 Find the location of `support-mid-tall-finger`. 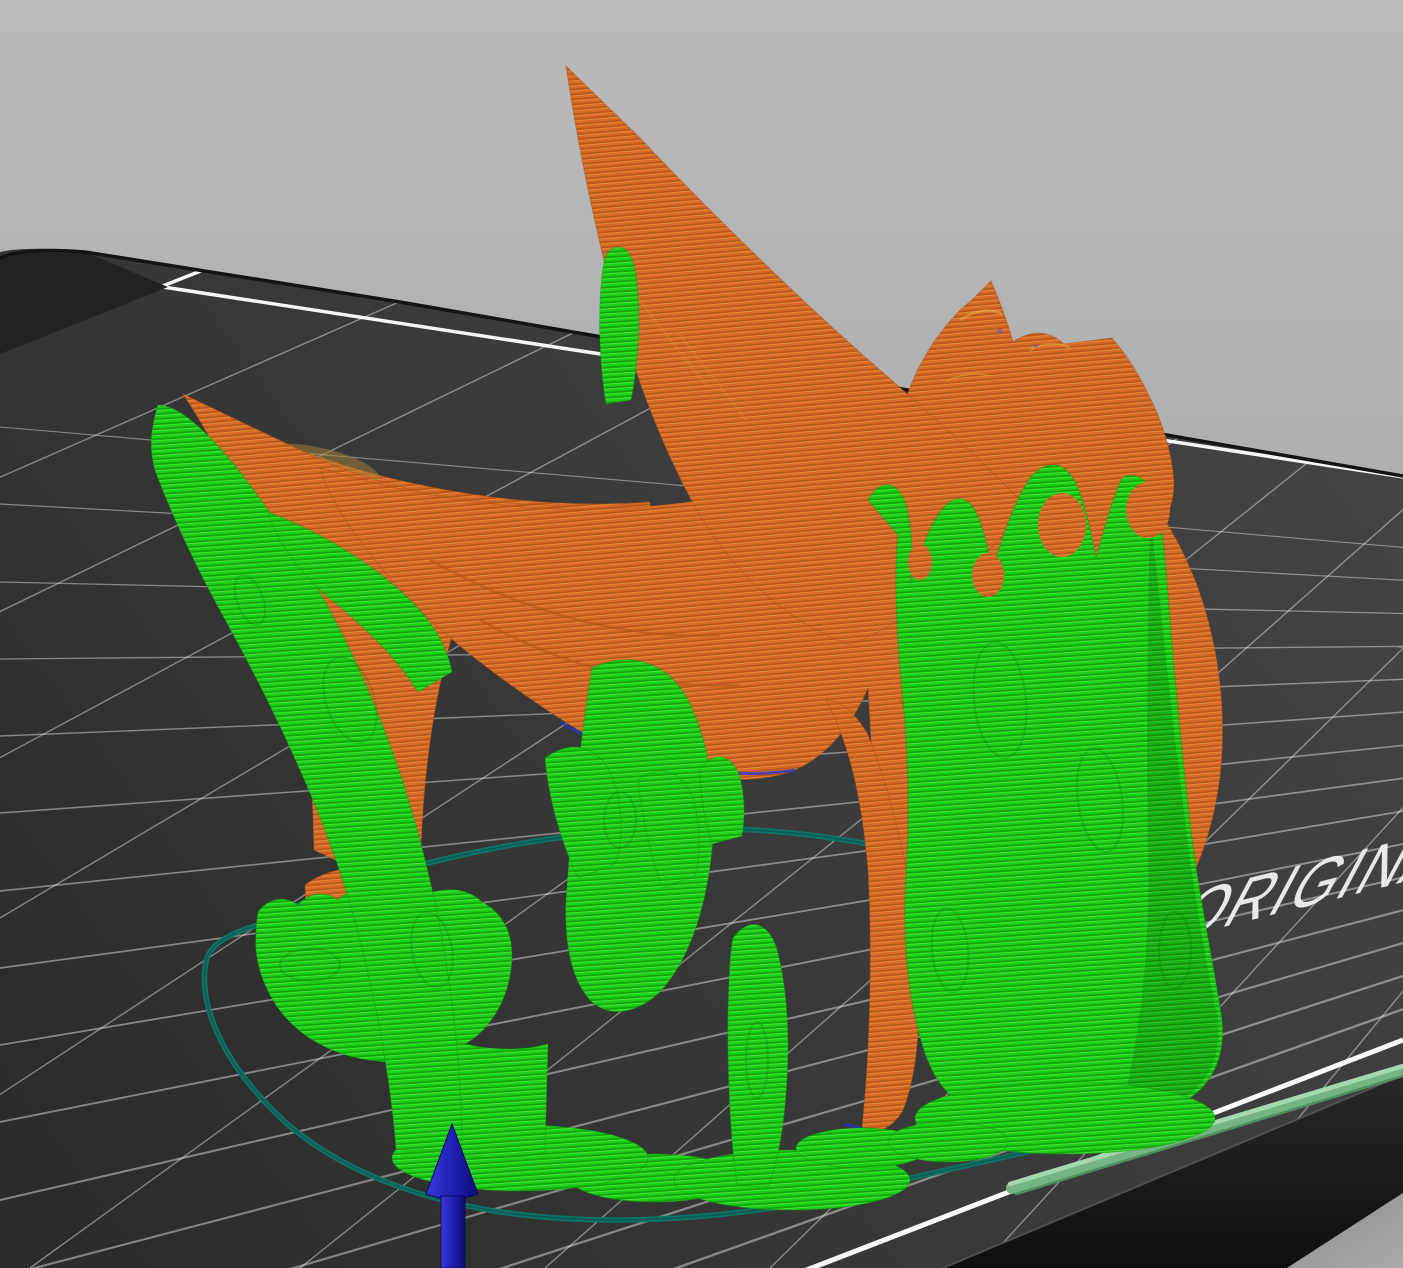

support-mid-tall-finger is located at coordinates (758, 1055).